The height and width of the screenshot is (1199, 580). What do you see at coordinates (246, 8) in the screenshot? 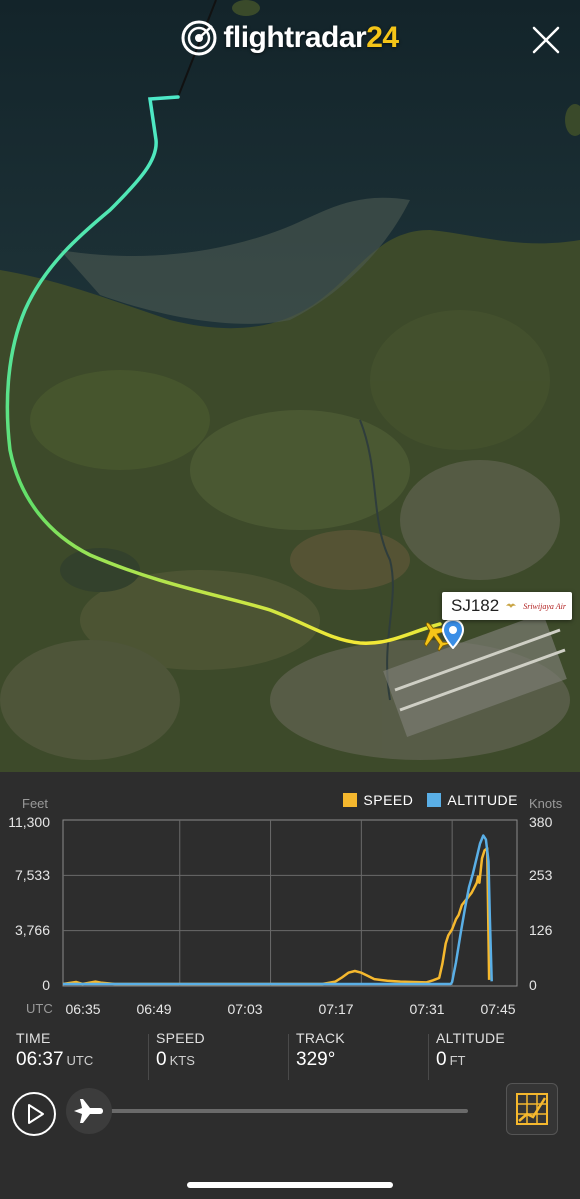
I see `island` at bounding box center [246, 8].